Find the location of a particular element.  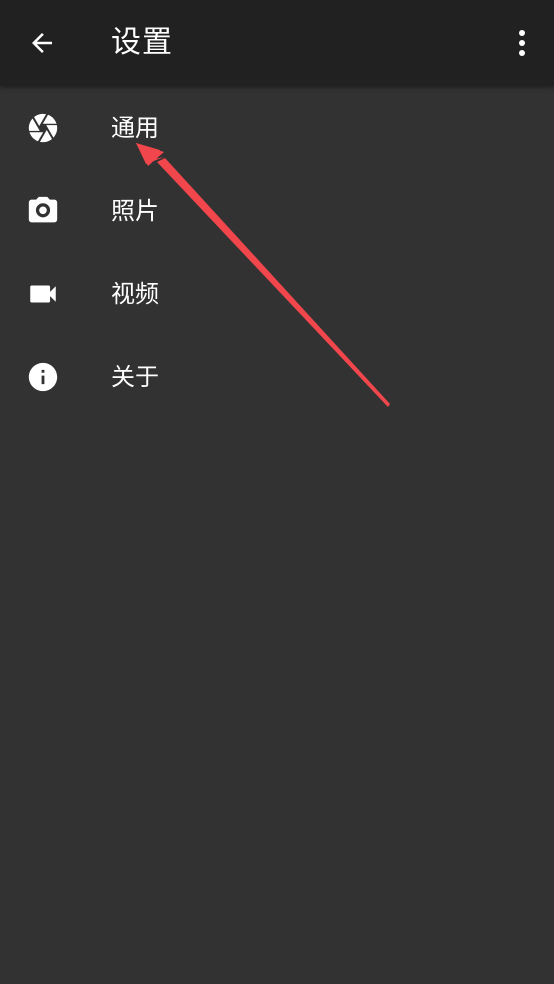

page-title: 设置 is located at coordinates (142, 42).